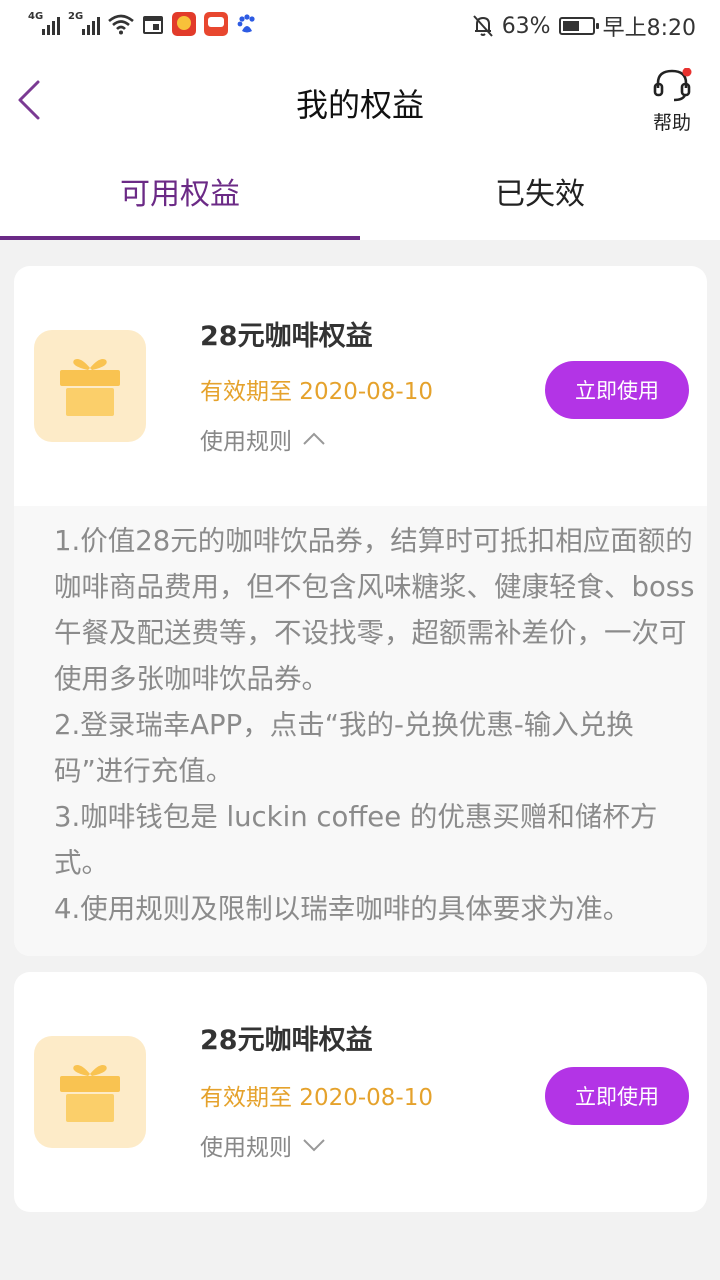  Describe the element at coordinates (526, 26) in the screenshot. I see `battery-percent: 63%` at that location.